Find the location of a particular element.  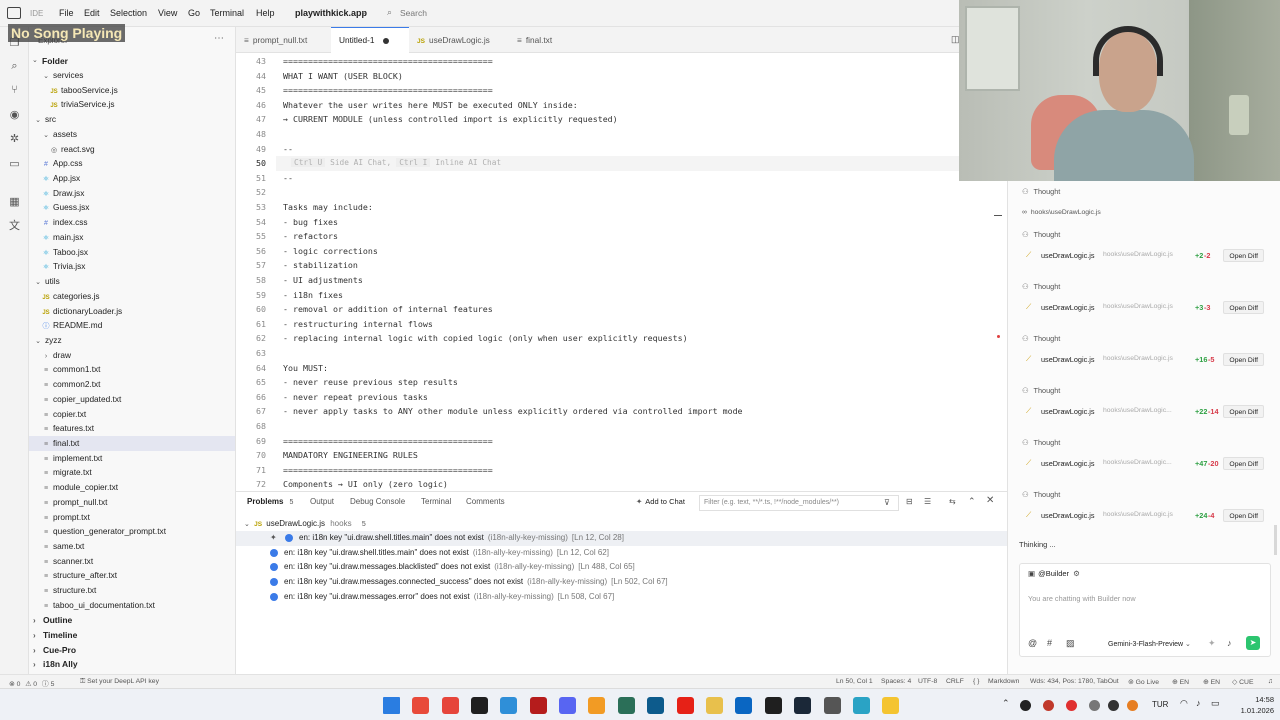

tree-file: ⚛ Draw.jsx is located at coordinates (132, 193).